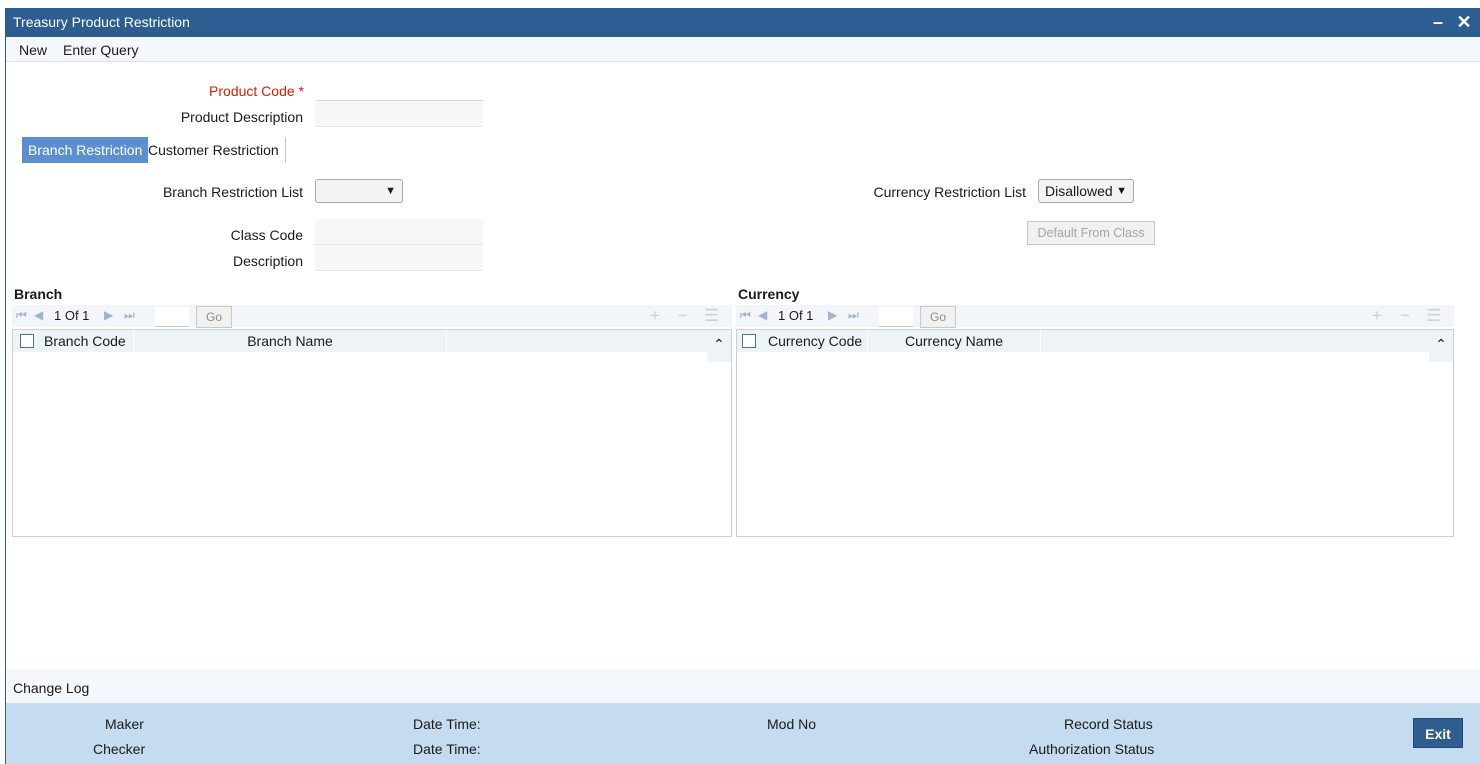  What do you see at coordinates (51, 688) in the screenshot?
I see `change-log-label: Change Log` at bounding box center [51, 688].